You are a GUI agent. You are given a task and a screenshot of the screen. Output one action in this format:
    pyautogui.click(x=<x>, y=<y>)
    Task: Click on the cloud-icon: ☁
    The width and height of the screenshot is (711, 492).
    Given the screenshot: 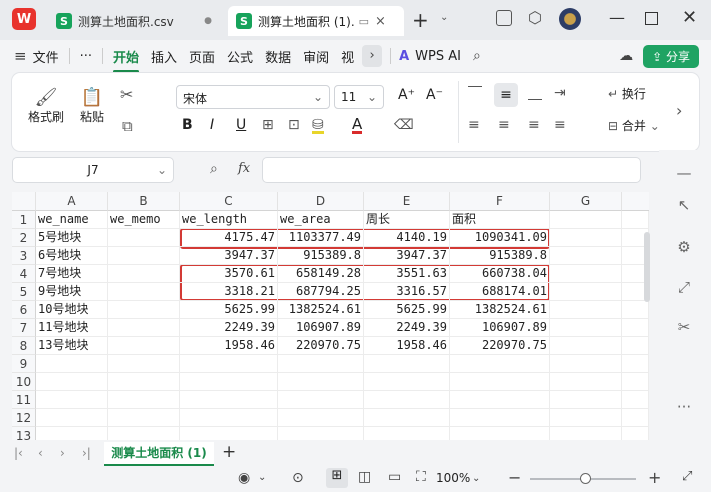 What is the action you would take?
    pyautogui.click(x=626, y=56)
    